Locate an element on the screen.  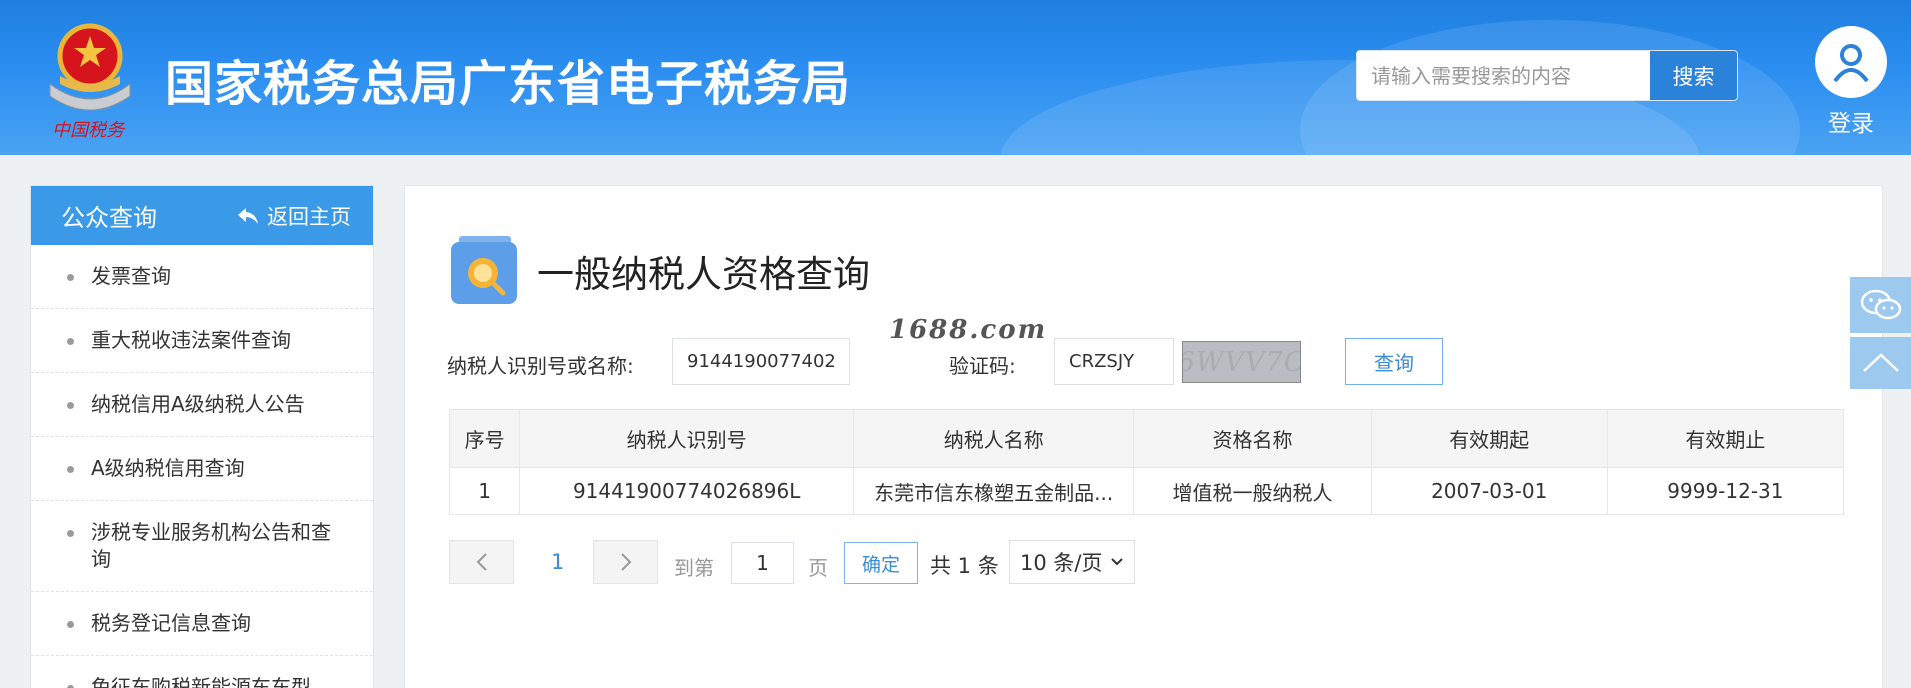
cell-valid-to: 9999-12-31 is located at coordinates (1725, 491).